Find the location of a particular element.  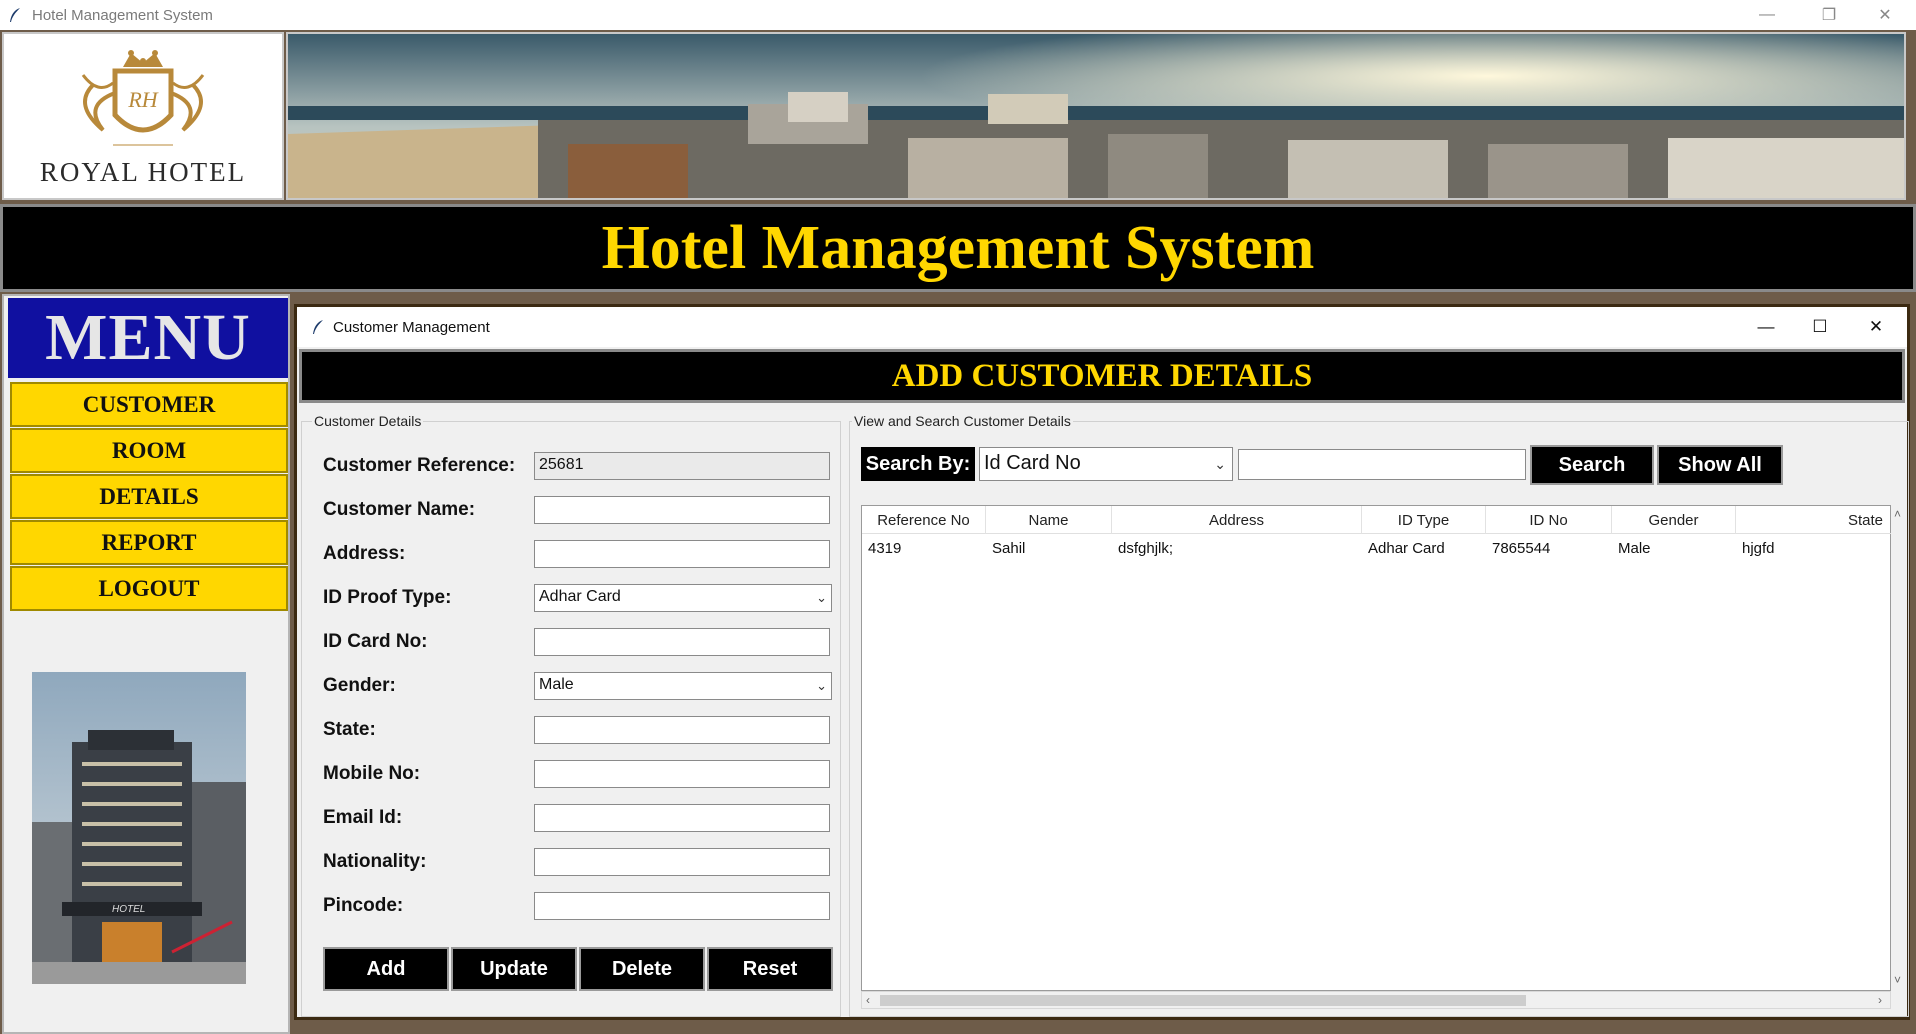

customer-reference-label: Customer Reference: is located at coordinates (419, 465).